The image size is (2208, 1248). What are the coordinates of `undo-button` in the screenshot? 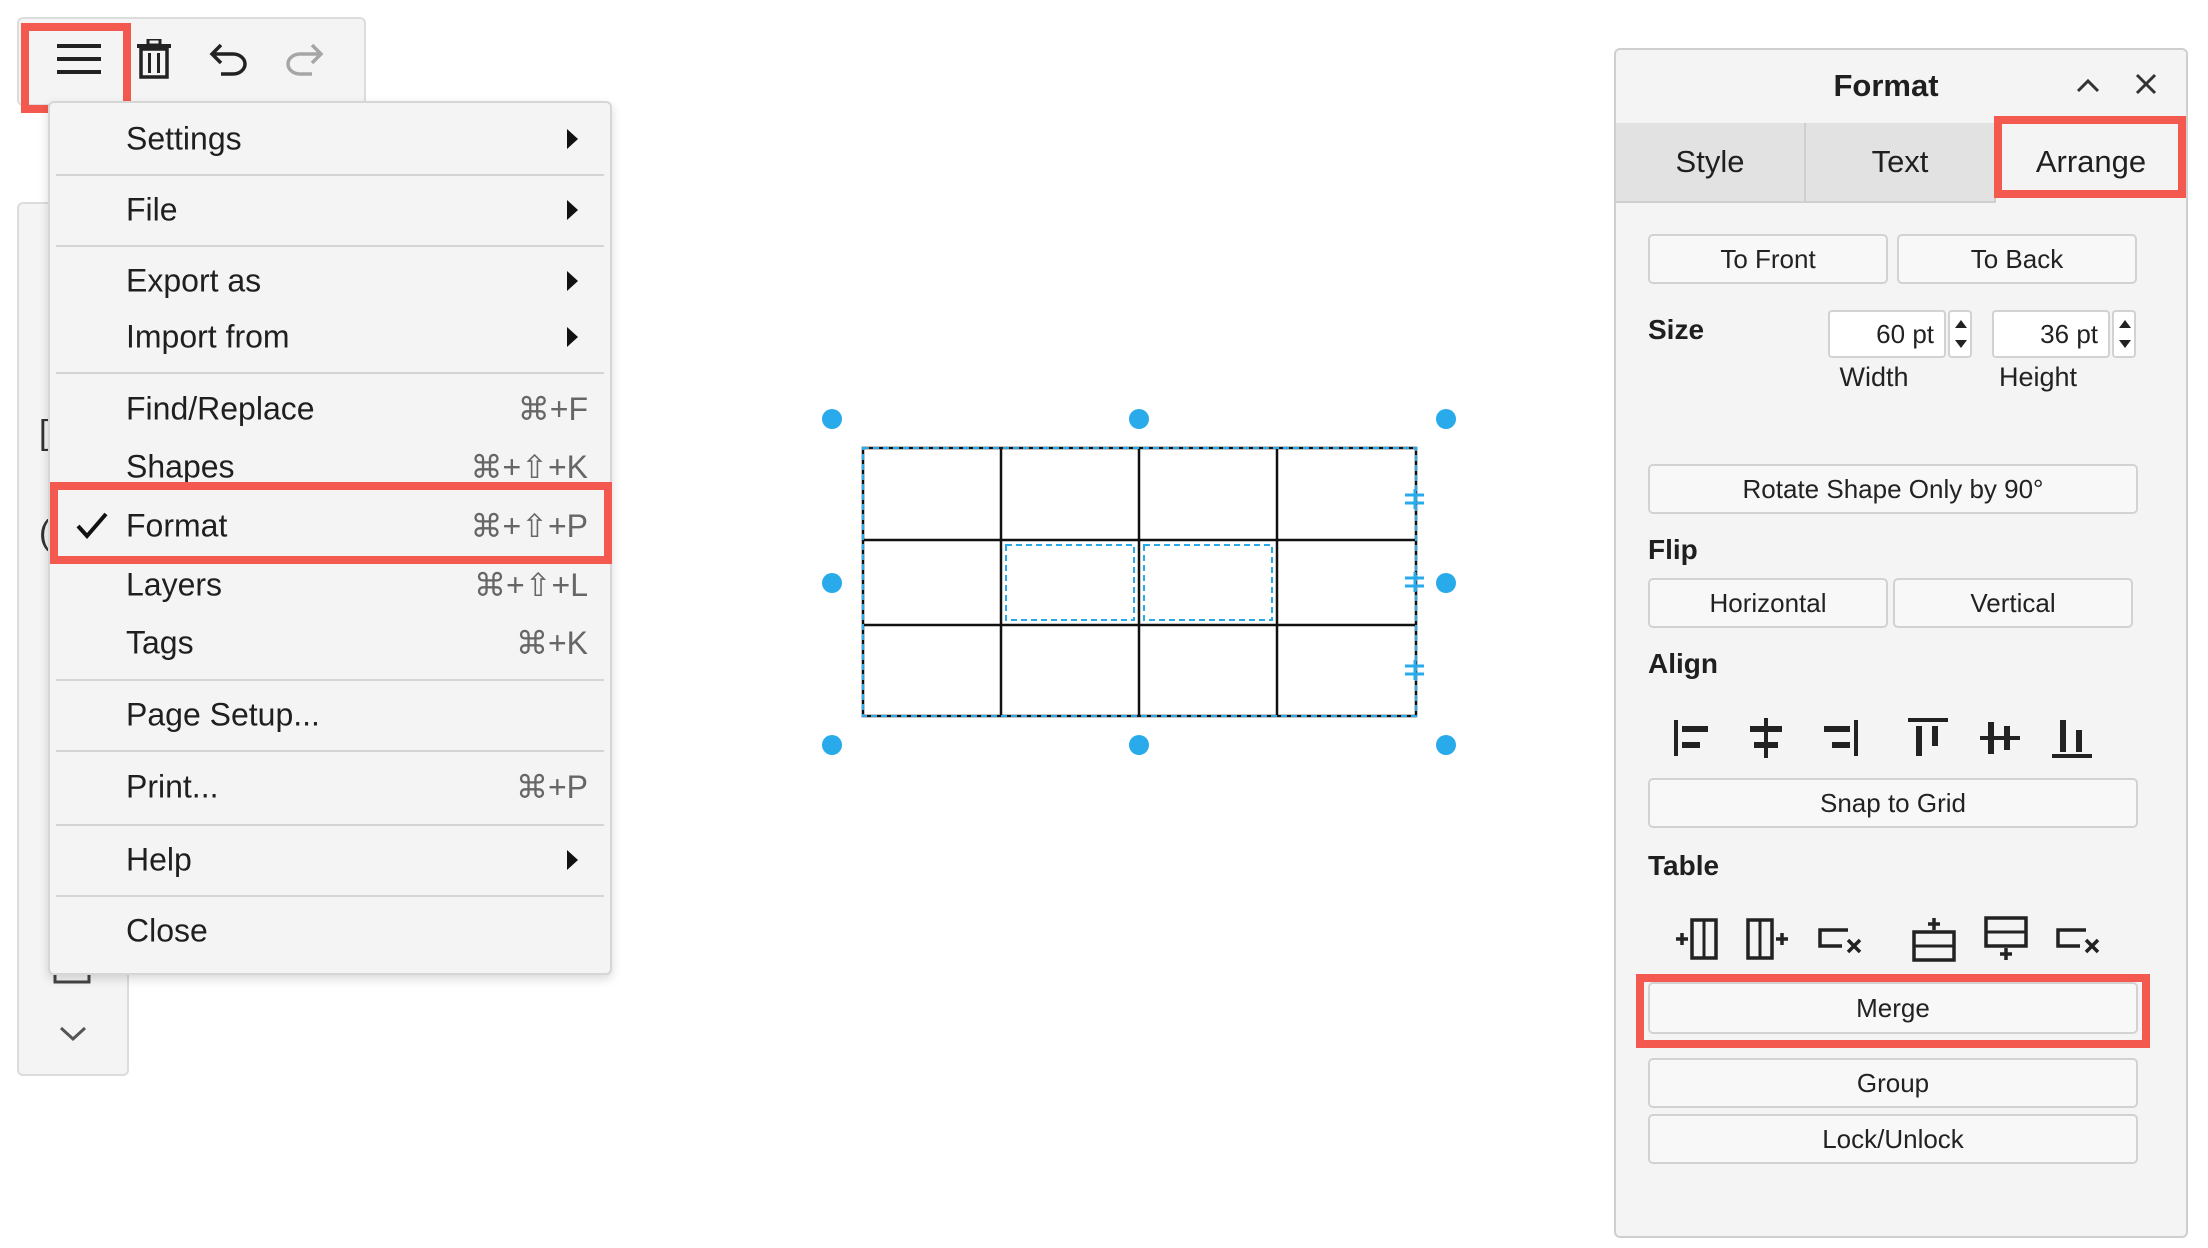 It's located at (229, 59).